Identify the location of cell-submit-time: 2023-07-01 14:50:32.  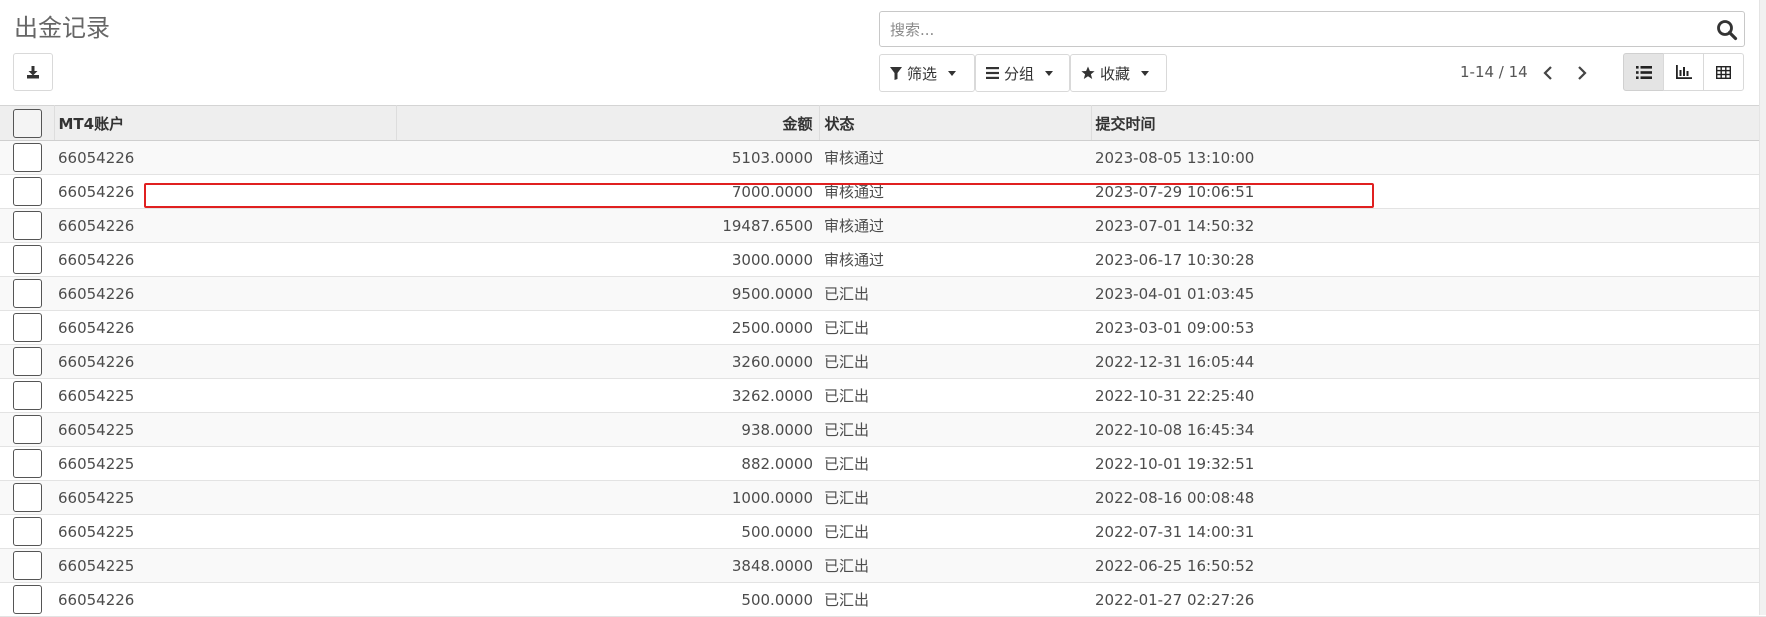
(1175, 225).